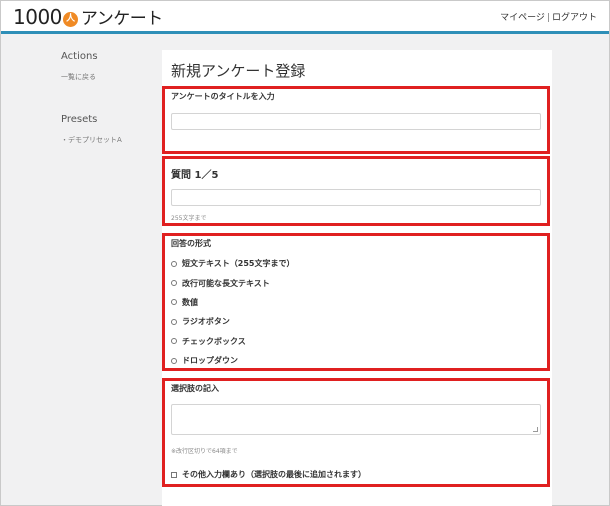  What do you see at coordinates (356, 191) in the screenshot?
I see `highlight-box-question` at bounding box center [356, 191].